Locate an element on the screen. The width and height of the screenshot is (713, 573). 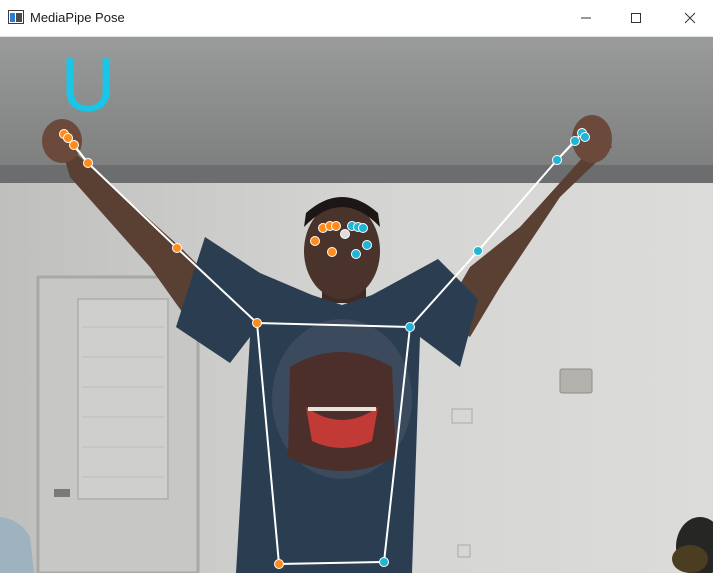
close-icon is located at coordinates (690, 18).